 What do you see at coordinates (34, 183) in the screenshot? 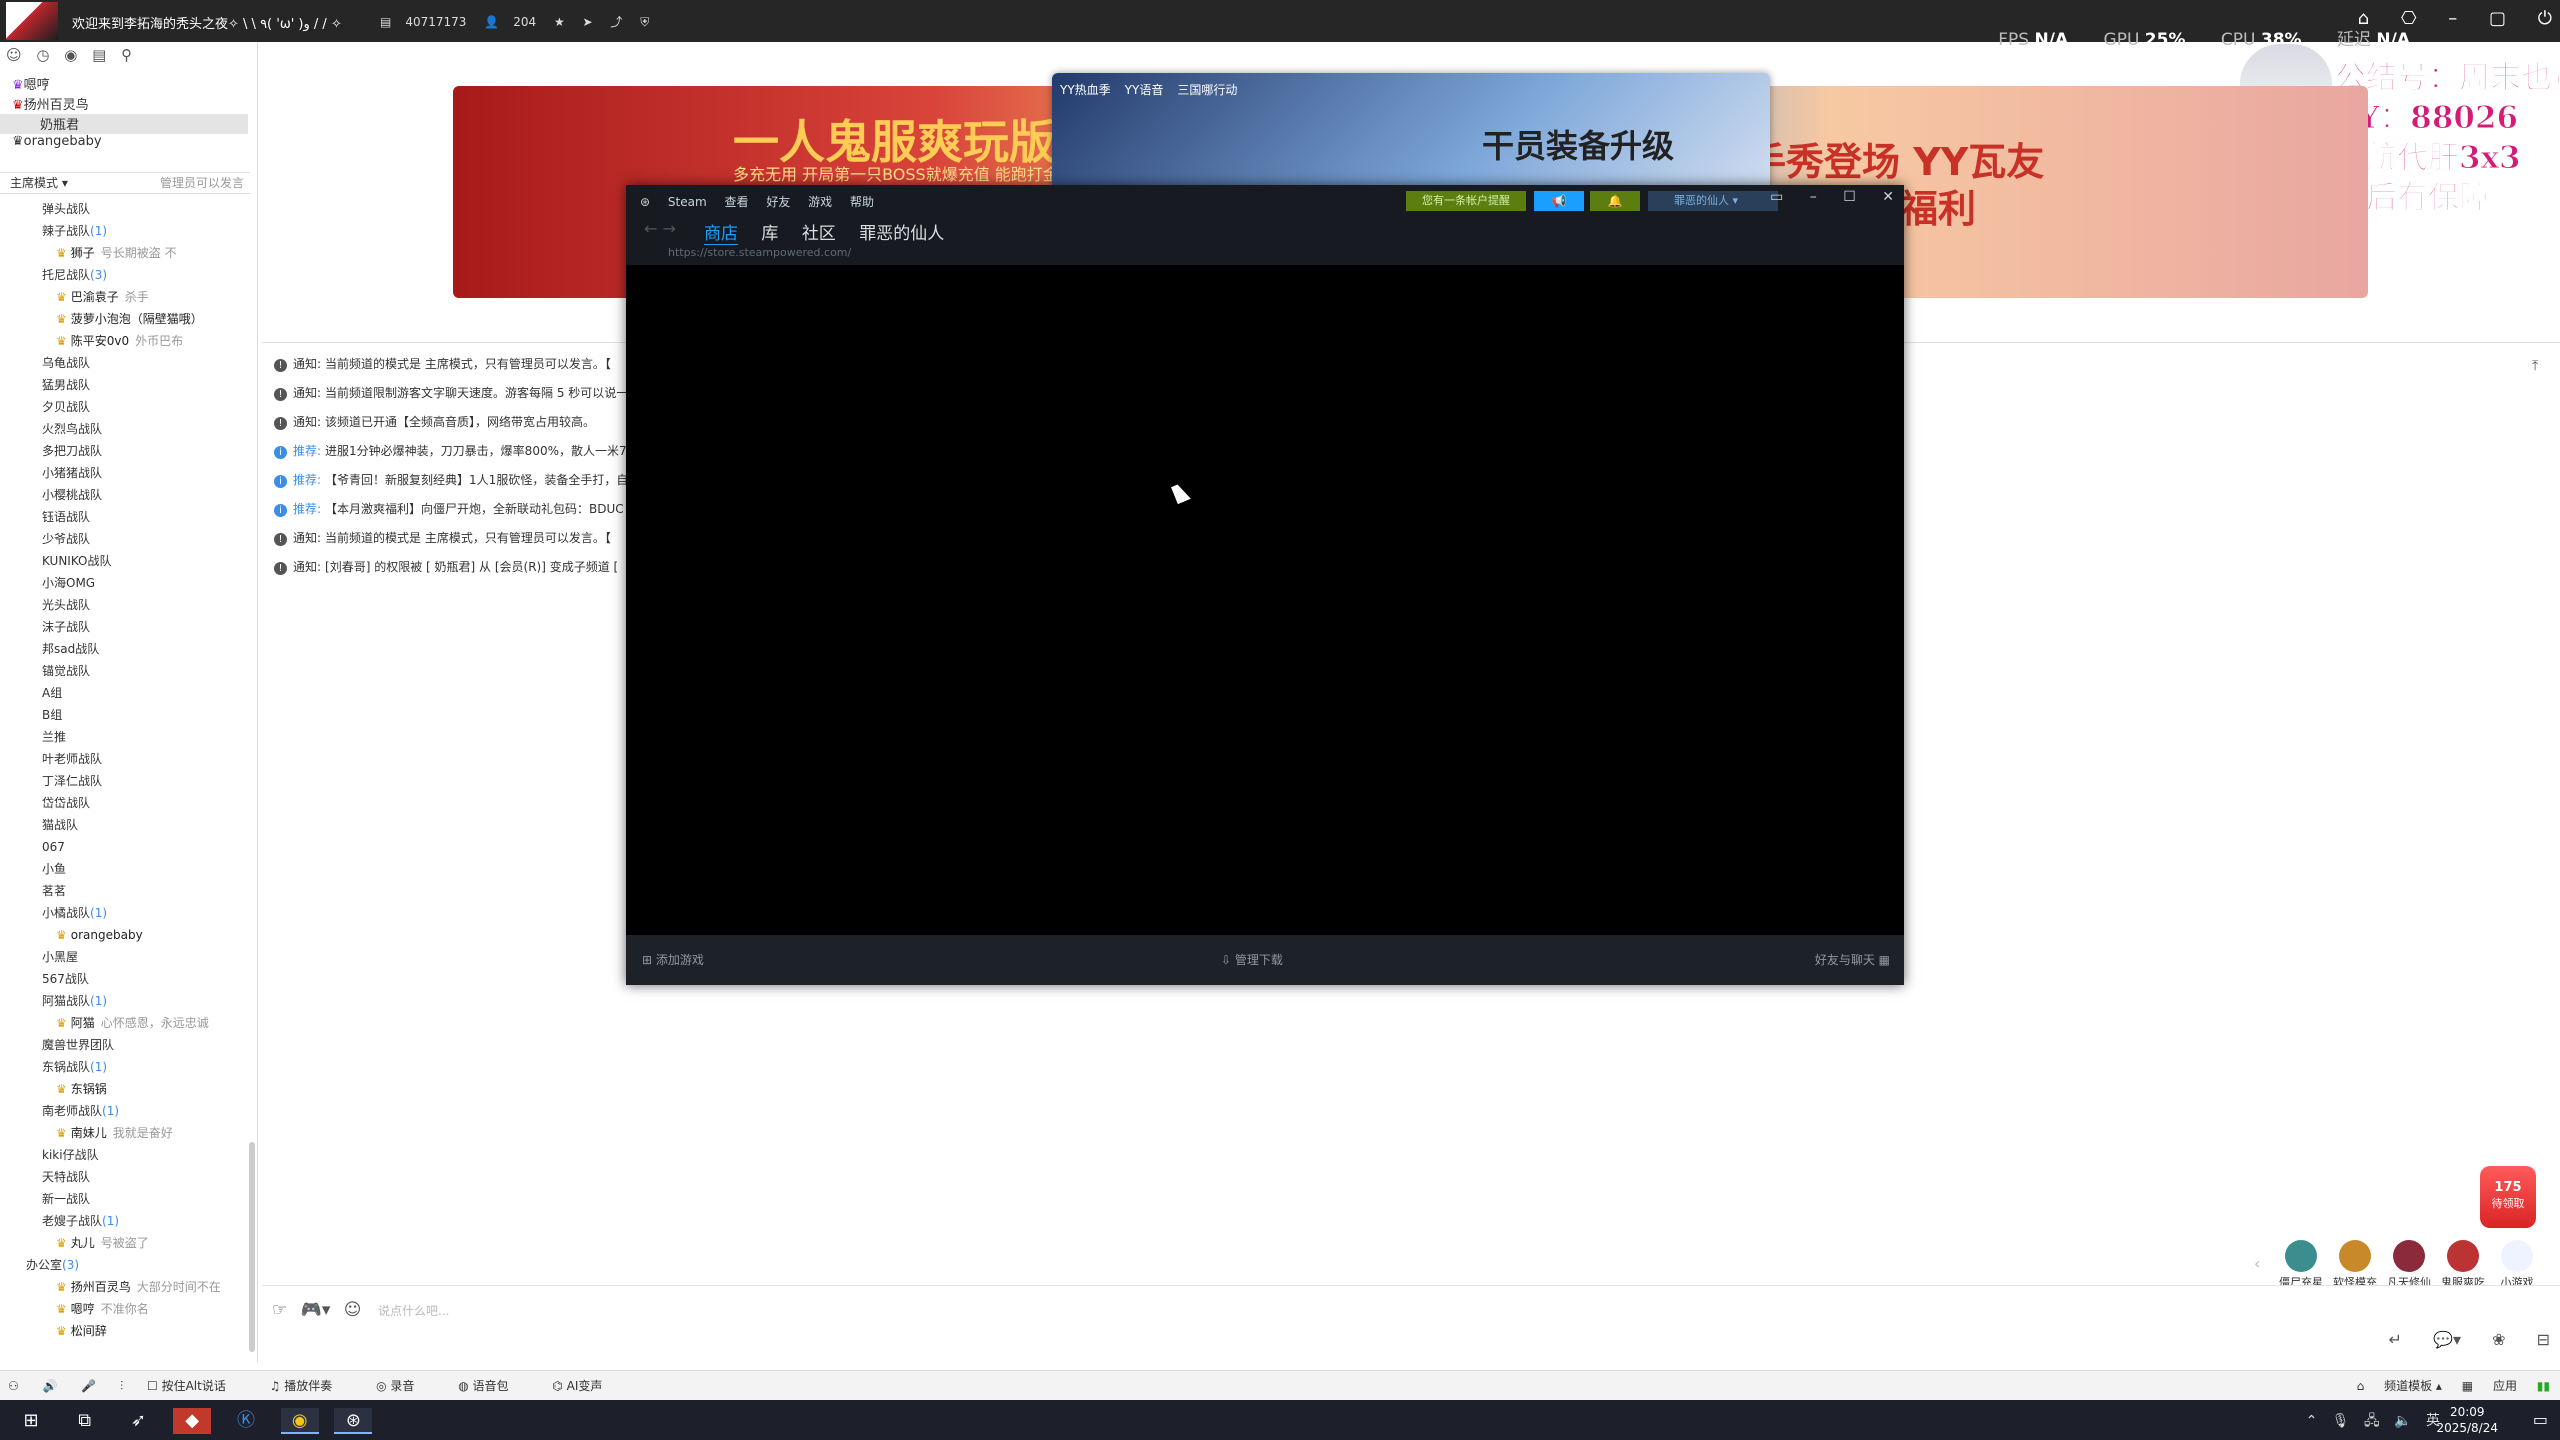
I see `mode-label: 主席模式` at bounding box center [34, 183].